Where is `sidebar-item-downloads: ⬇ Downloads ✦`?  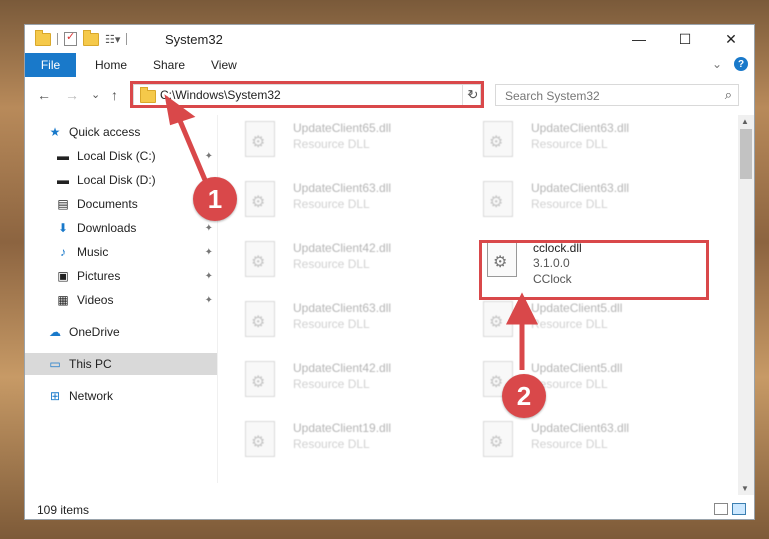
sidebar-item-downloads: ⬇ Downloads ✦ is located at coordinates (136, 228).